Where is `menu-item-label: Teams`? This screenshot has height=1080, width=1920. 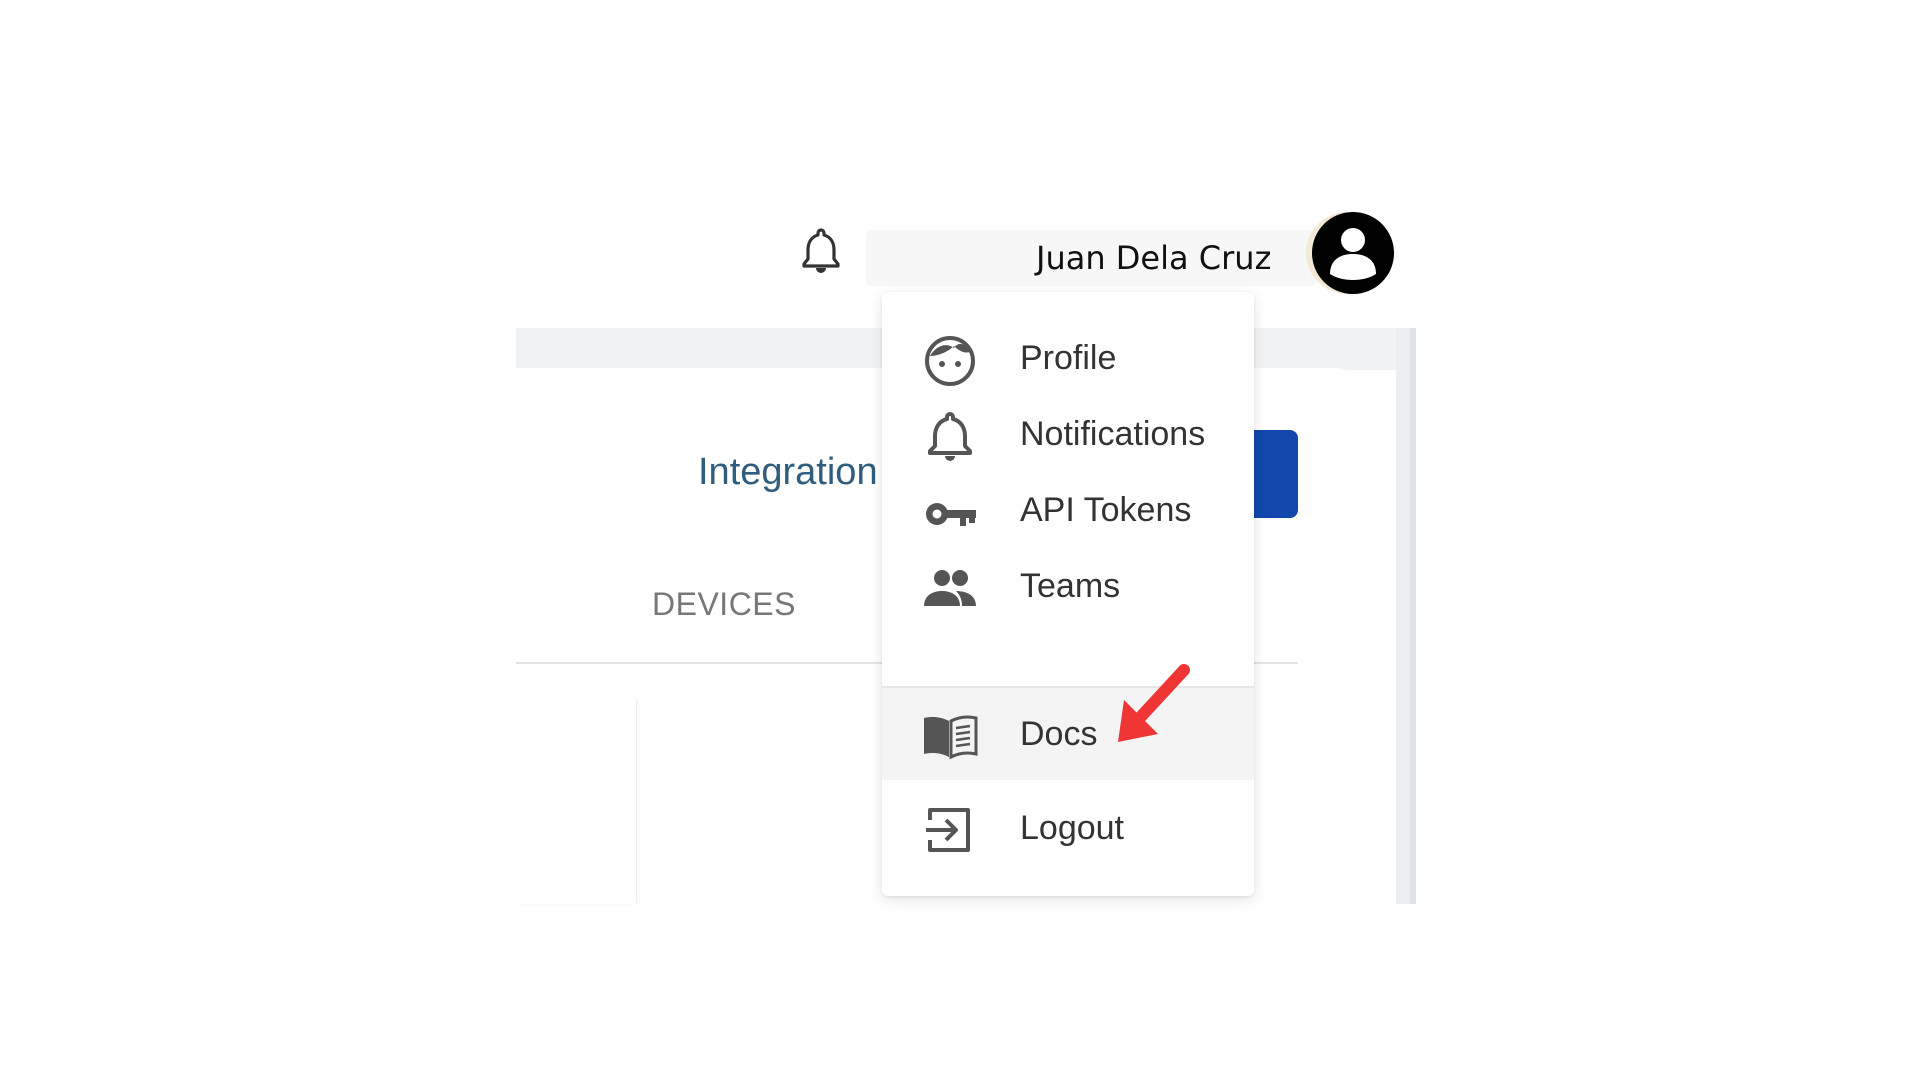 menu-item-label: Teams is located at coordinates (1070, 586).